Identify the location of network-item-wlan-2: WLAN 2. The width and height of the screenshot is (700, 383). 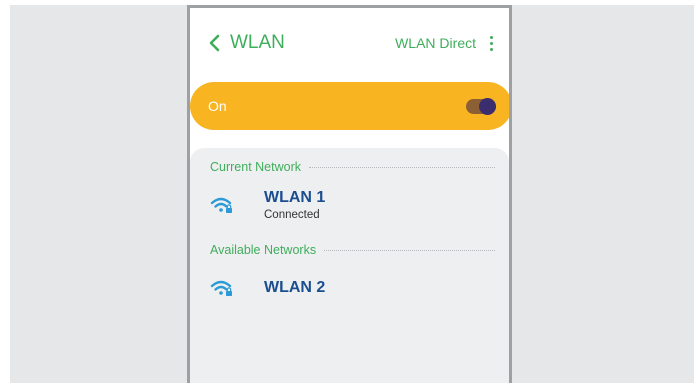
(352, 288).